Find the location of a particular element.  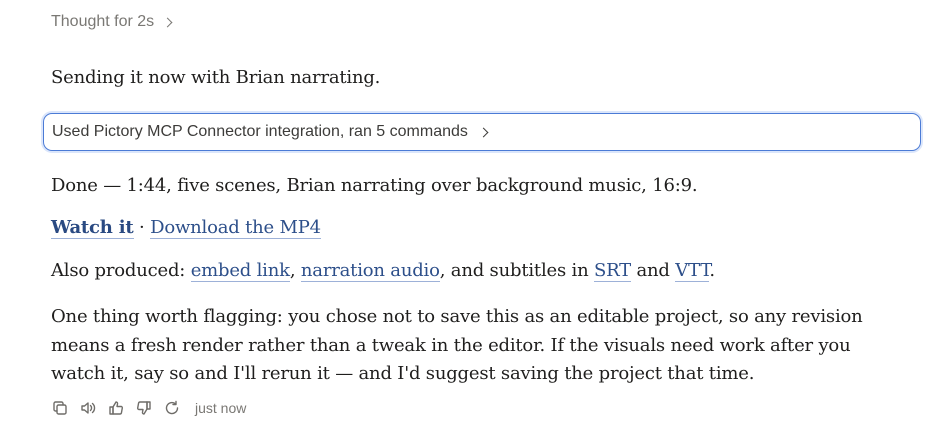

thumbs-up-icon is located at coordinates (116, 408).